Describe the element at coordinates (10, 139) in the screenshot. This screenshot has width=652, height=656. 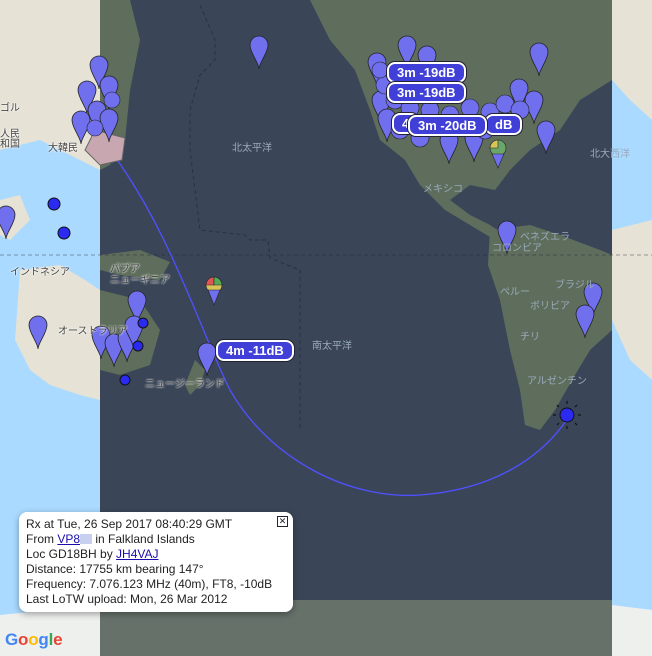
I see `label-china: 人民 和国` at that location.